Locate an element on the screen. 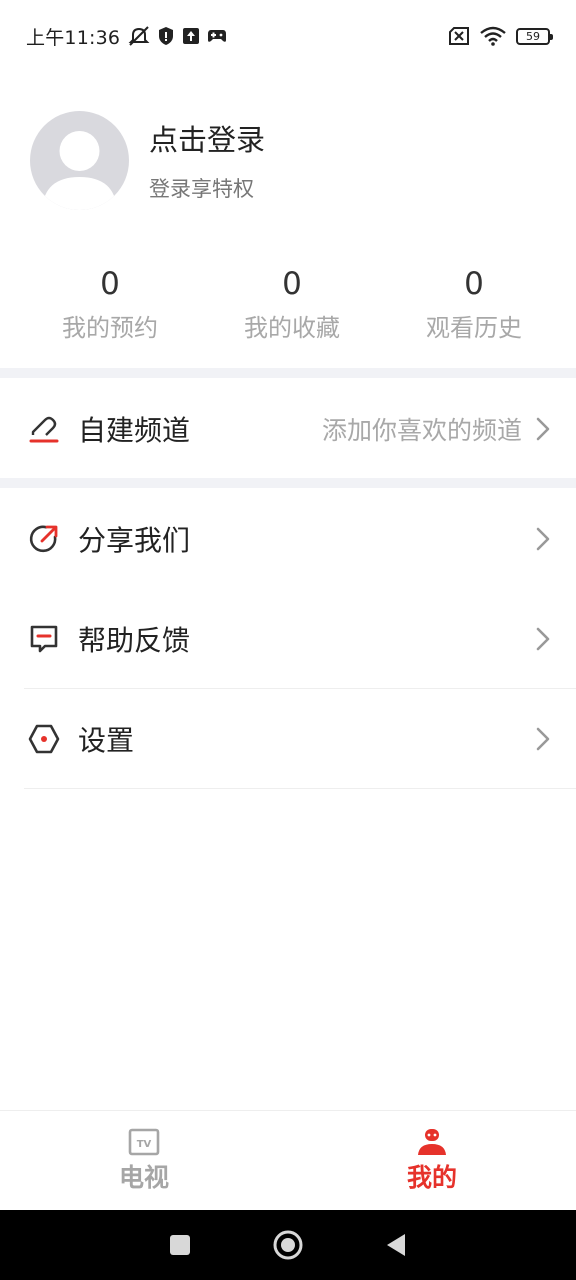 The width and height of the screenshot is (576, 1280). nav-tab-mine: 我的 is located at coordinates (432, 1160).